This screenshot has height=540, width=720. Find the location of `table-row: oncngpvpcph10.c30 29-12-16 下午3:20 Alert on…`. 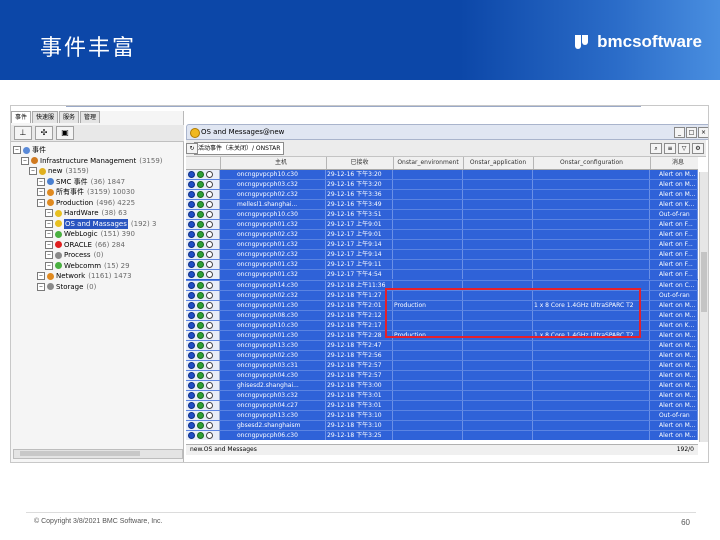

table-row: oncngpvpcph10.c30 29-12-16 下午3:20 Alert on… is located at coordinates (442, 175).